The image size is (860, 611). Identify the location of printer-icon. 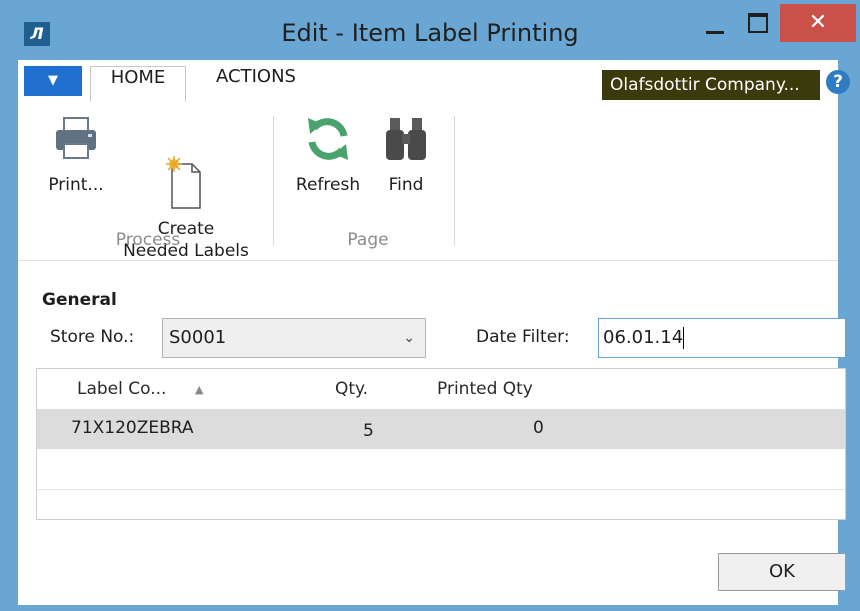
(76, 139).